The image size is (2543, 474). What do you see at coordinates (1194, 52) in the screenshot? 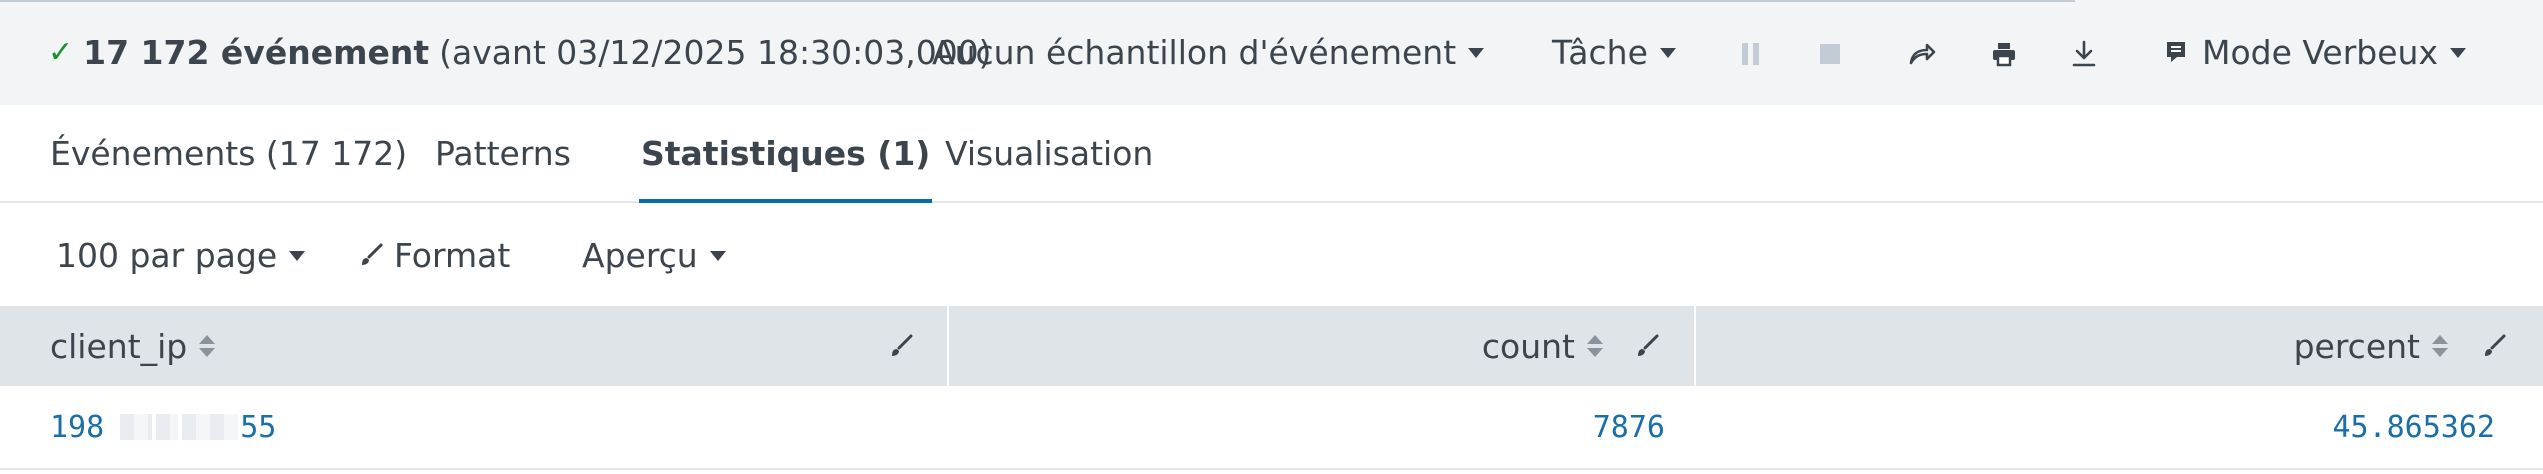
I see `event-sampling-label: Aucun échantillon d'événement` at bounding box center [1194, 52].